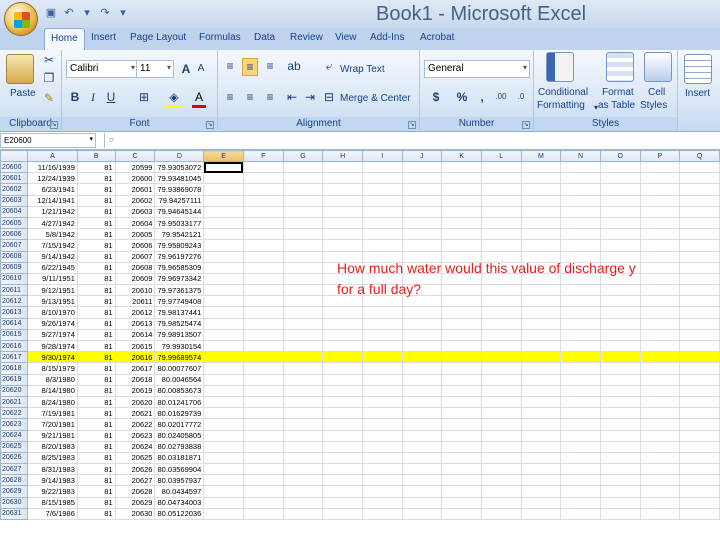 This screenshot has width=720, height=540. What do you see at coordinates (199, 98) in the screenshot?
I see `font-color-icon: A` at bounding box center [199, 98].